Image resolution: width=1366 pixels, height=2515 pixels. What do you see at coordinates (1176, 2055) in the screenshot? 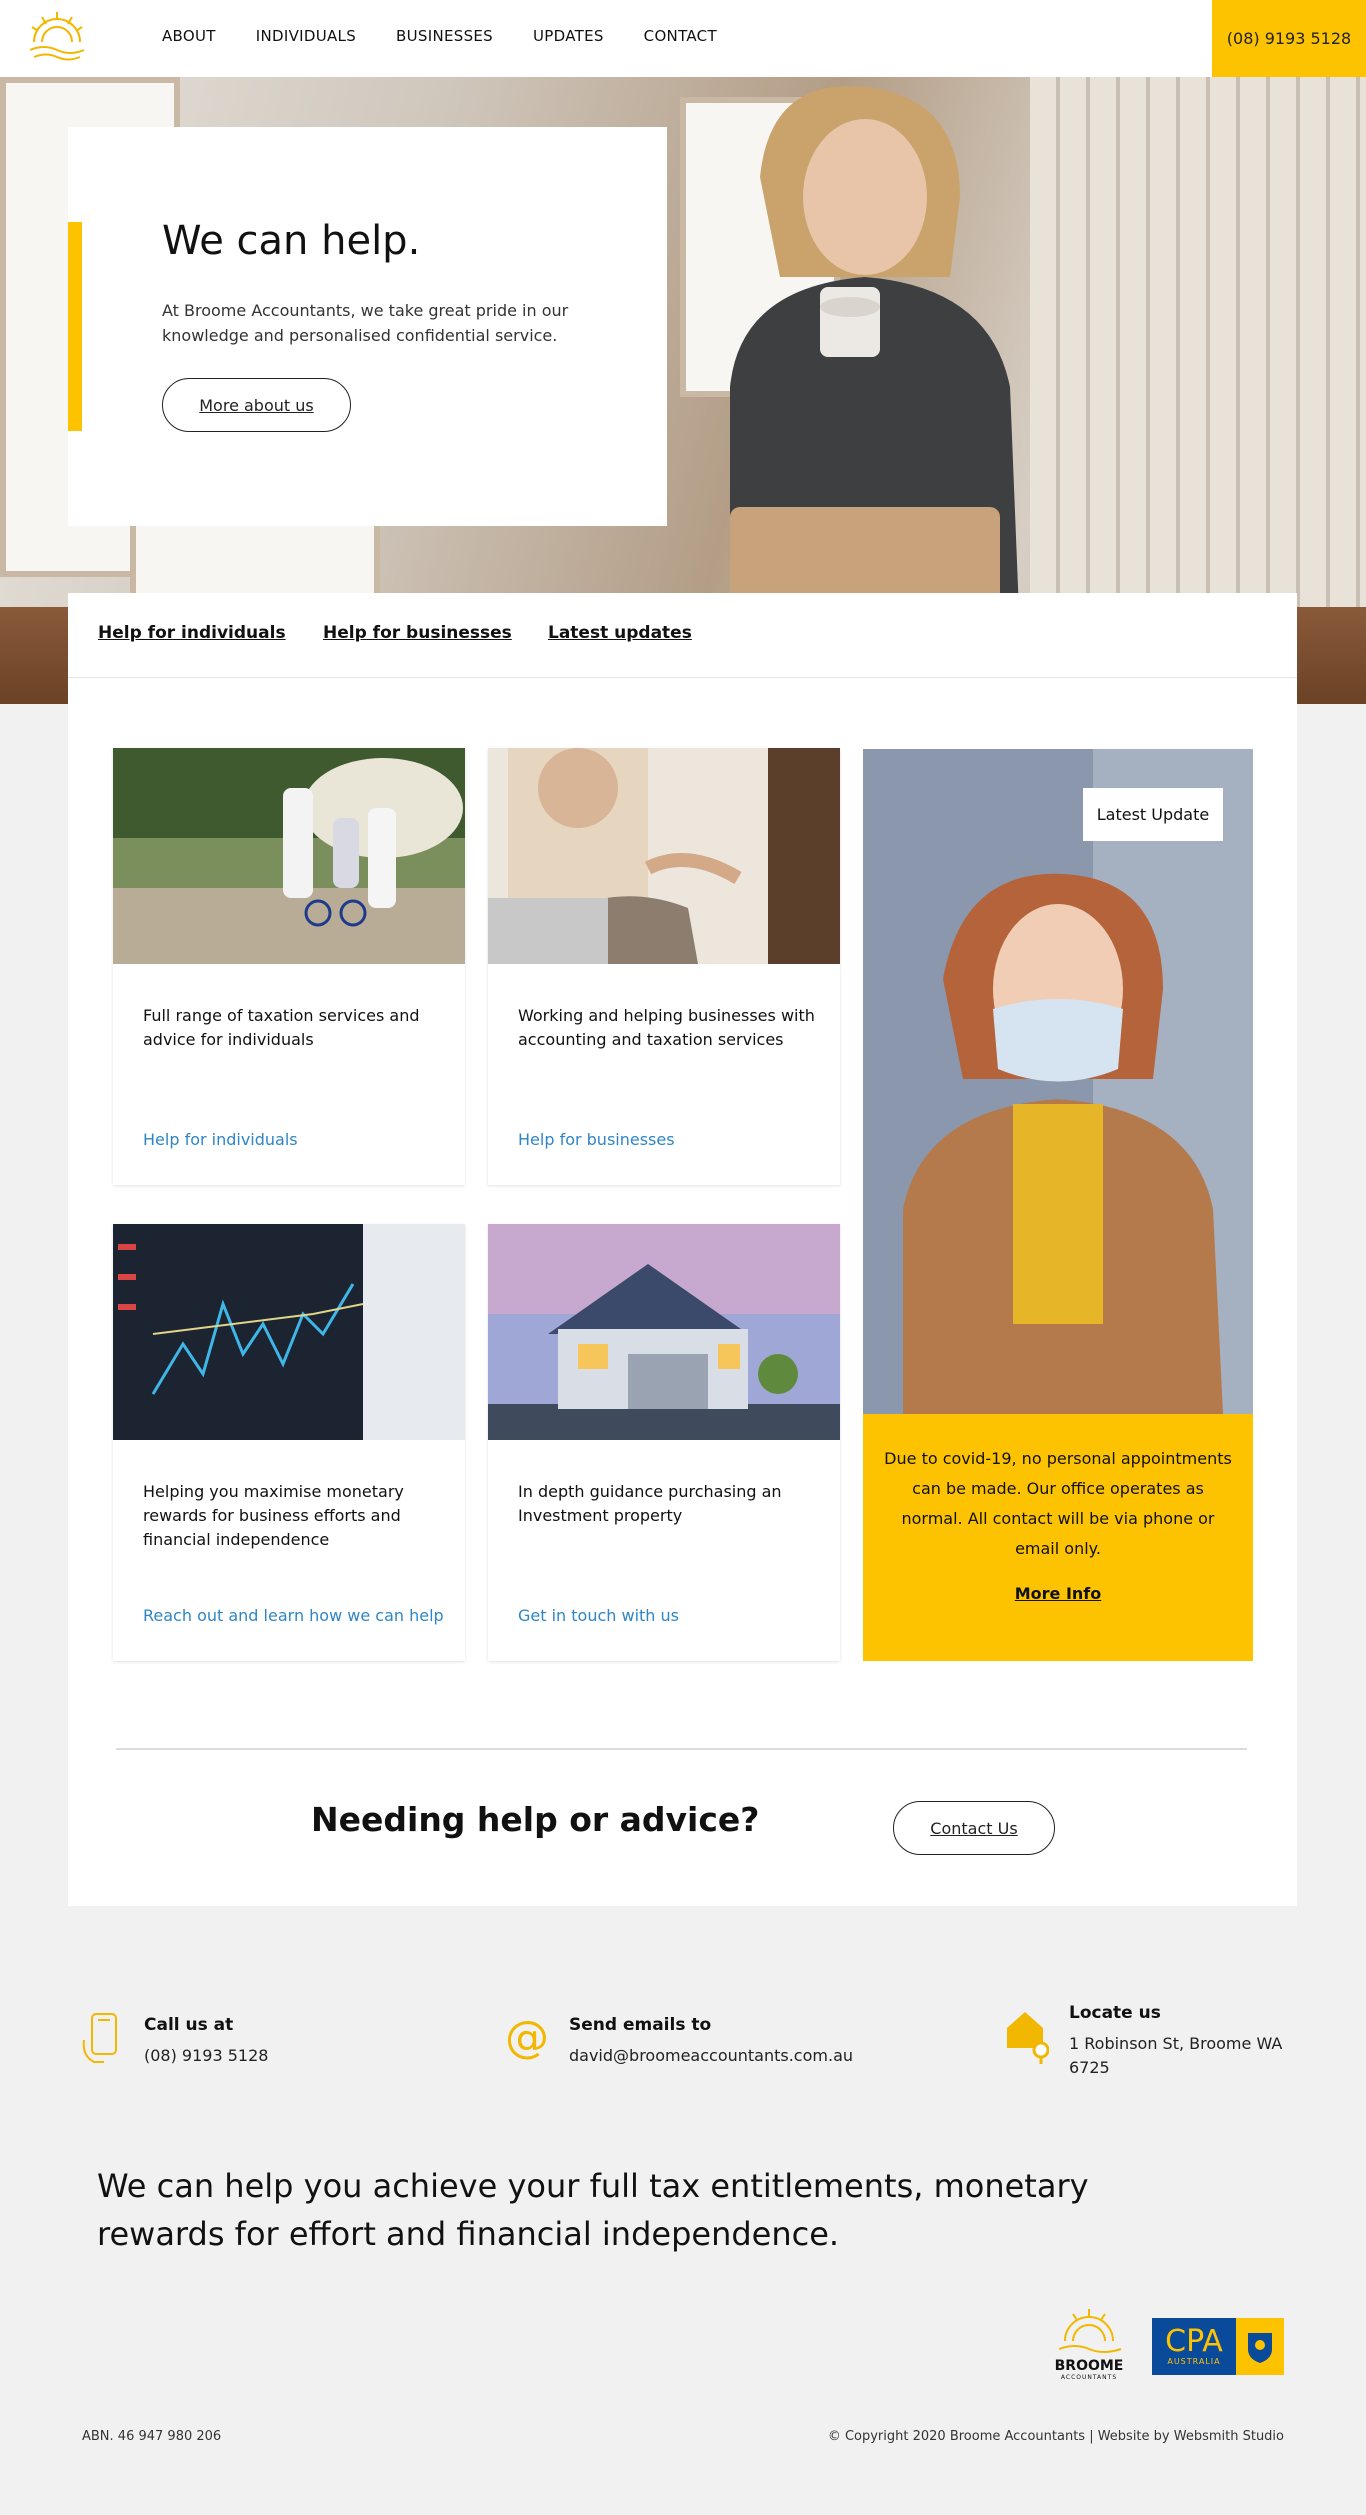
I see `locate-value: 1 Robinson St, Broome WA 6725` at bounding box center [1176, 2055].